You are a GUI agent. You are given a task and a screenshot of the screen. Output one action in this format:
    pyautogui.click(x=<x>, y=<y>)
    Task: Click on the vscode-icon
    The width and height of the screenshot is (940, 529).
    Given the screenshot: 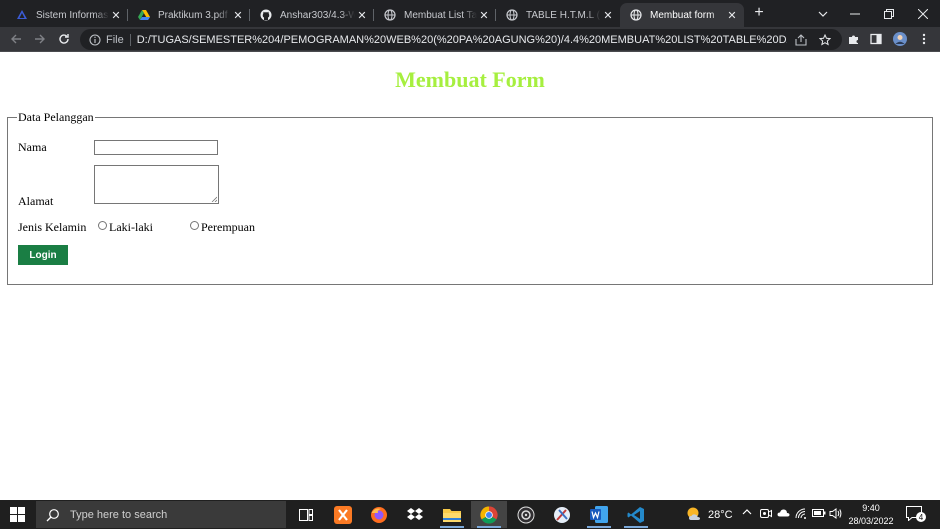 What is the action you would take?
    pyautogui.click(x=636, y=514)
    